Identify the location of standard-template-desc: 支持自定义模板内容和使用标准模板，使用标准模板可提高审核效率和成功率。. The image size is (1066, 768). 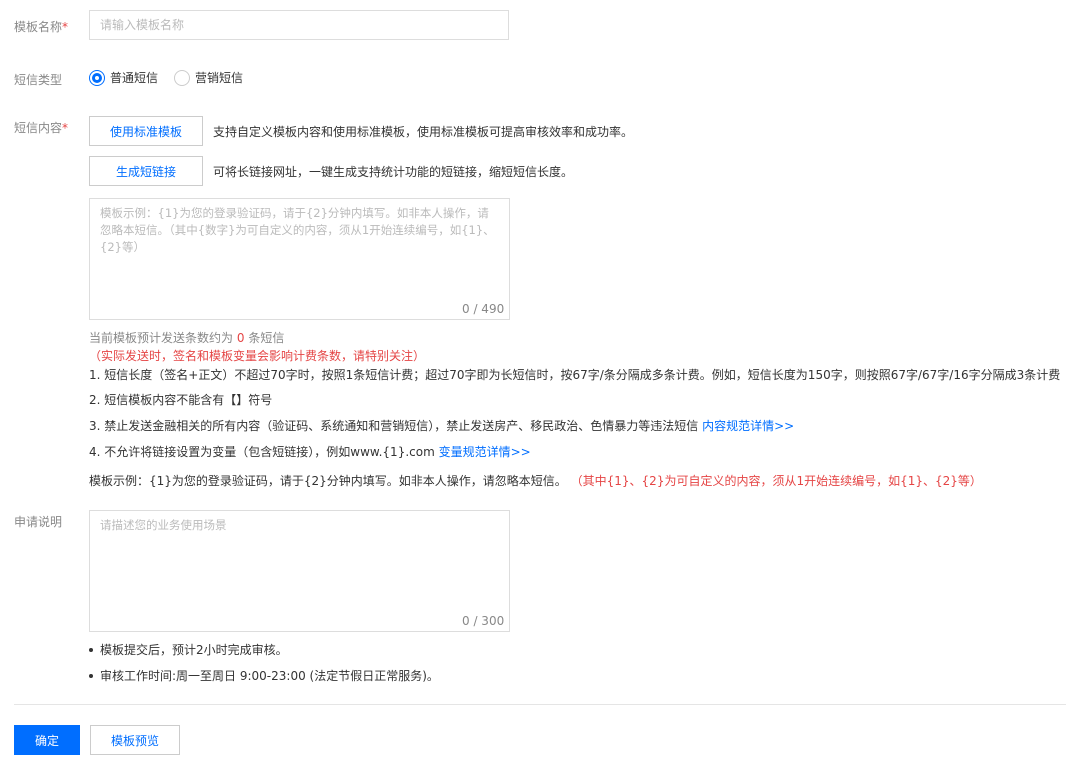
(423, 132).